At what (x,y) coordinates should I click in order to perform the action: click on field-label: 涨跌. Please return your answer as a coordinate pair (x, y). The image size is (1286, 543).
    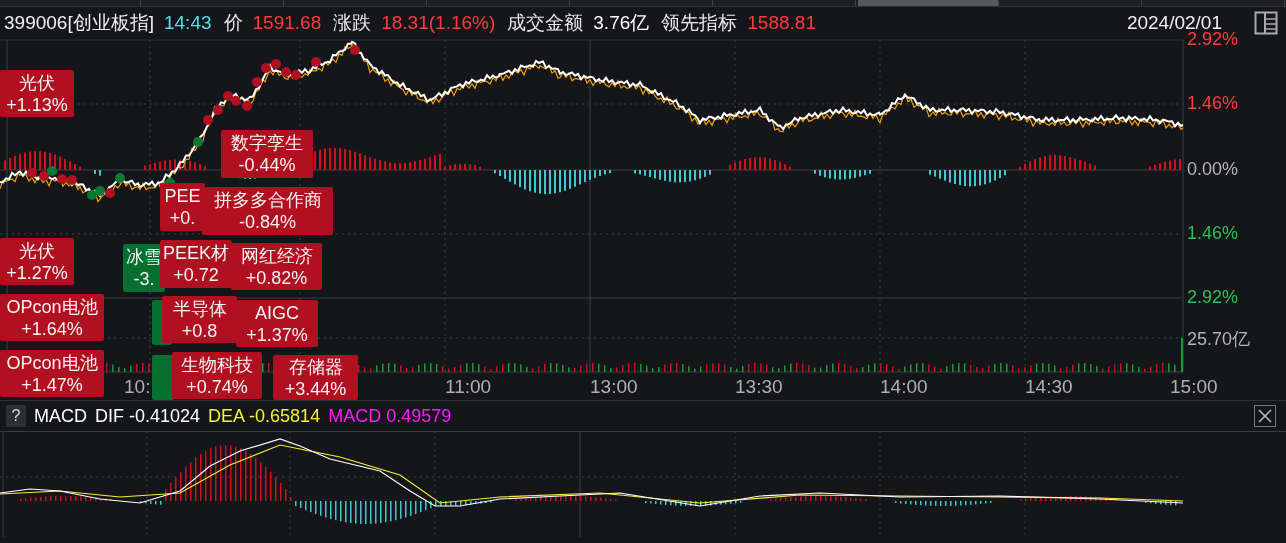
    Looking at the image, I should click on (352, 22).